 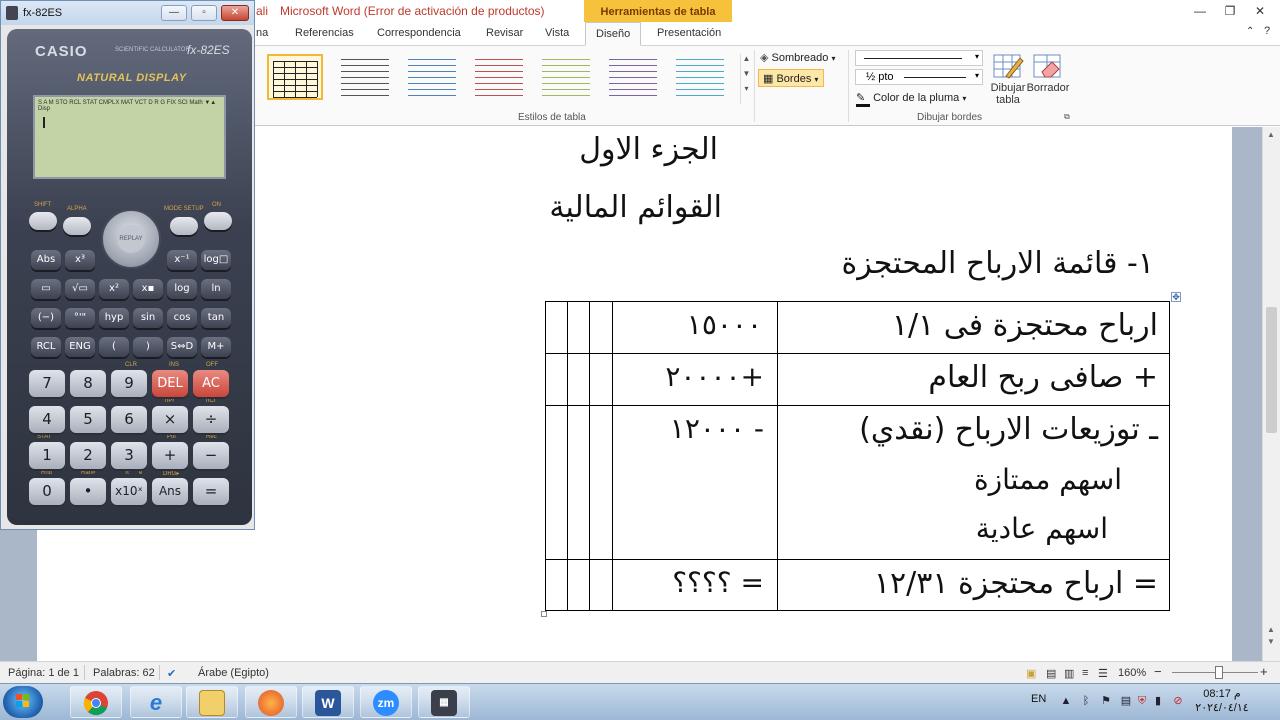 I want to click on zoom-level: 160%, so click(x=1132, y=673).